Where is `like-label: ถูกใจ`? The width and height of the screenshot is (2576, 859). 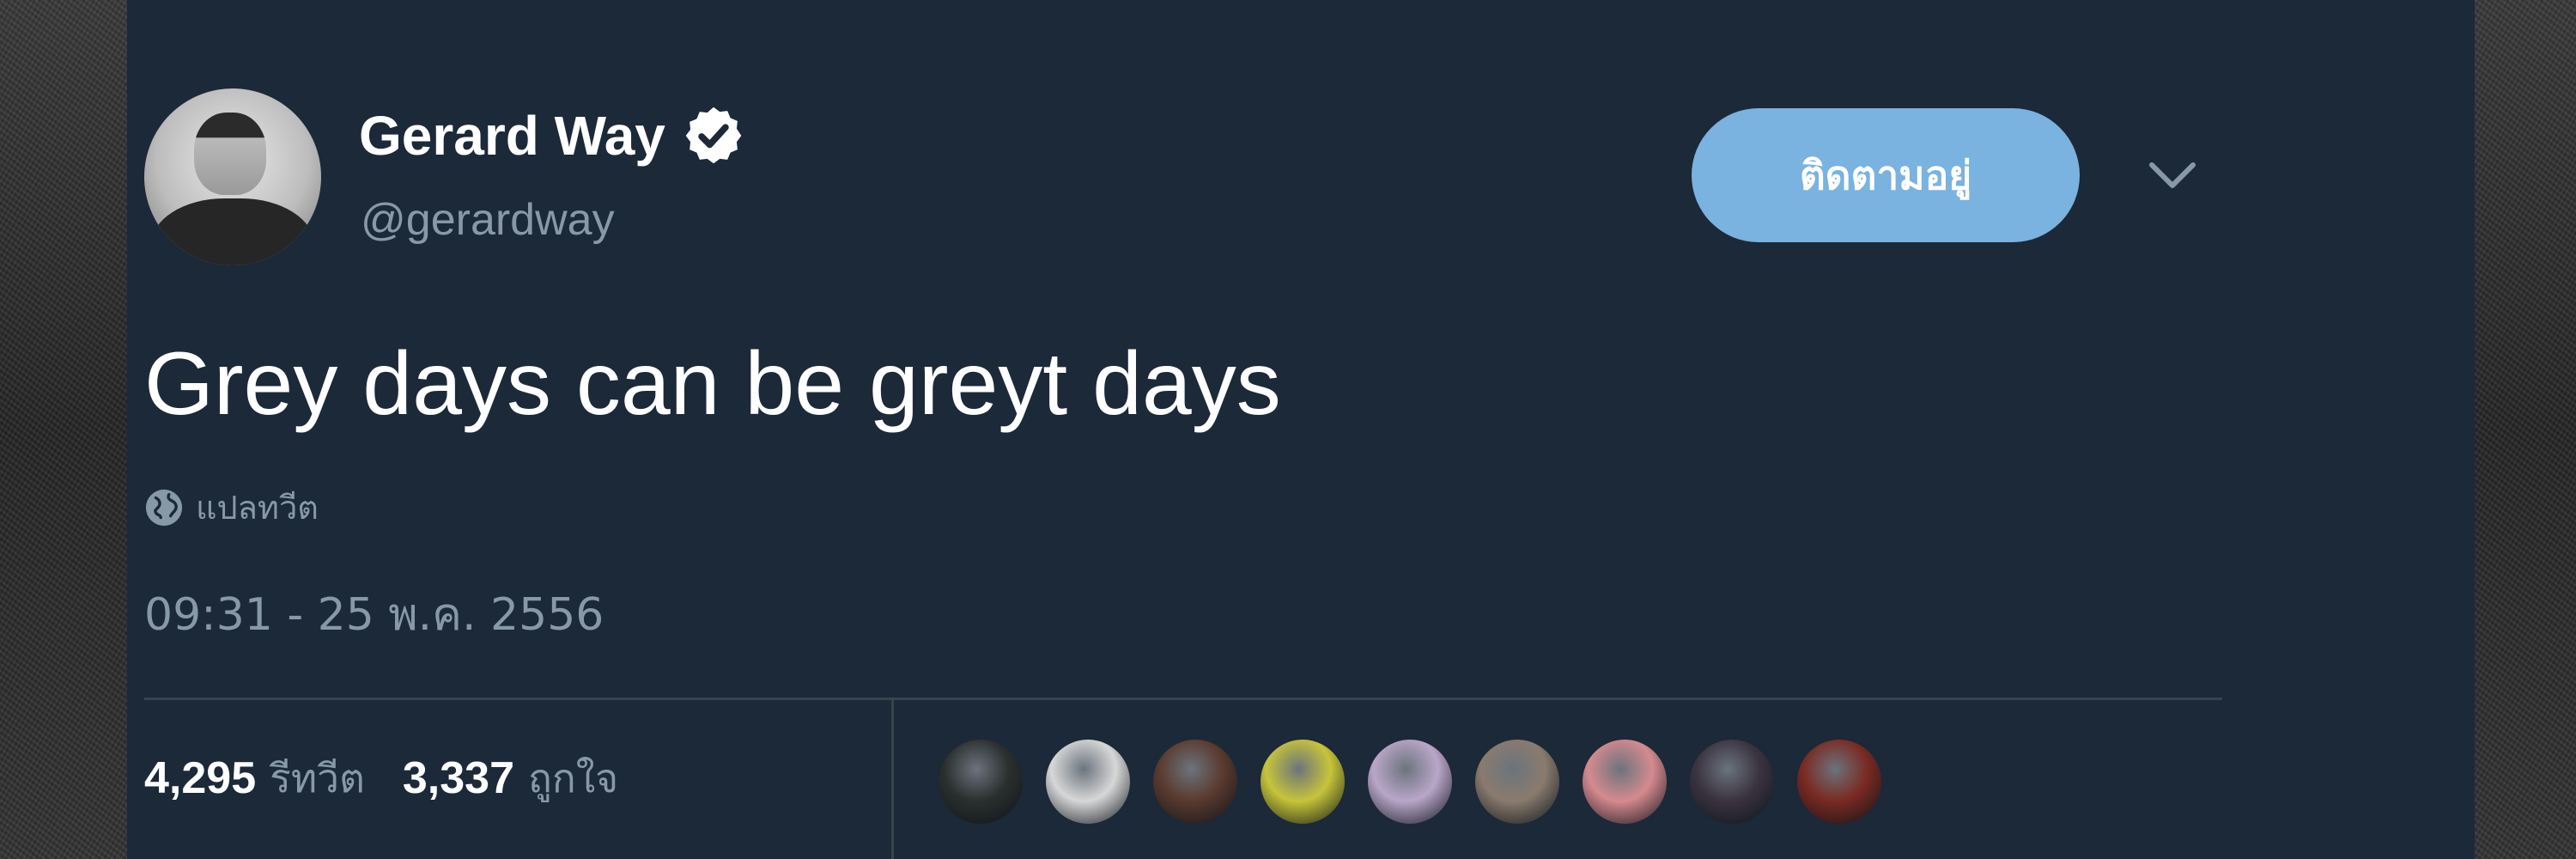
like-label: ถูกใจ is located at coordinates (573, 778).